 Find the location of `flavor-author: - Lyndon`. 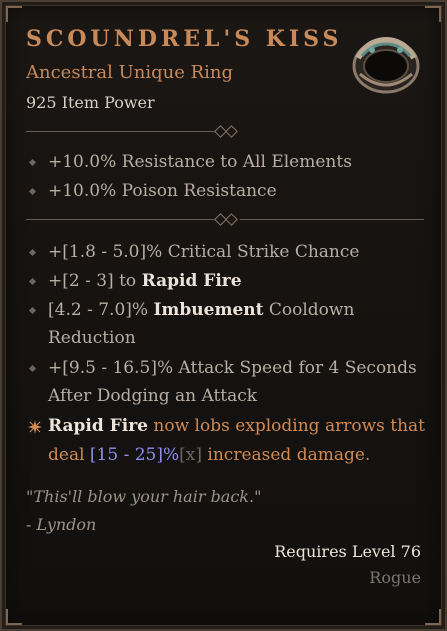

flavor-author: - Lyndon is located at coordinates (61, 524).